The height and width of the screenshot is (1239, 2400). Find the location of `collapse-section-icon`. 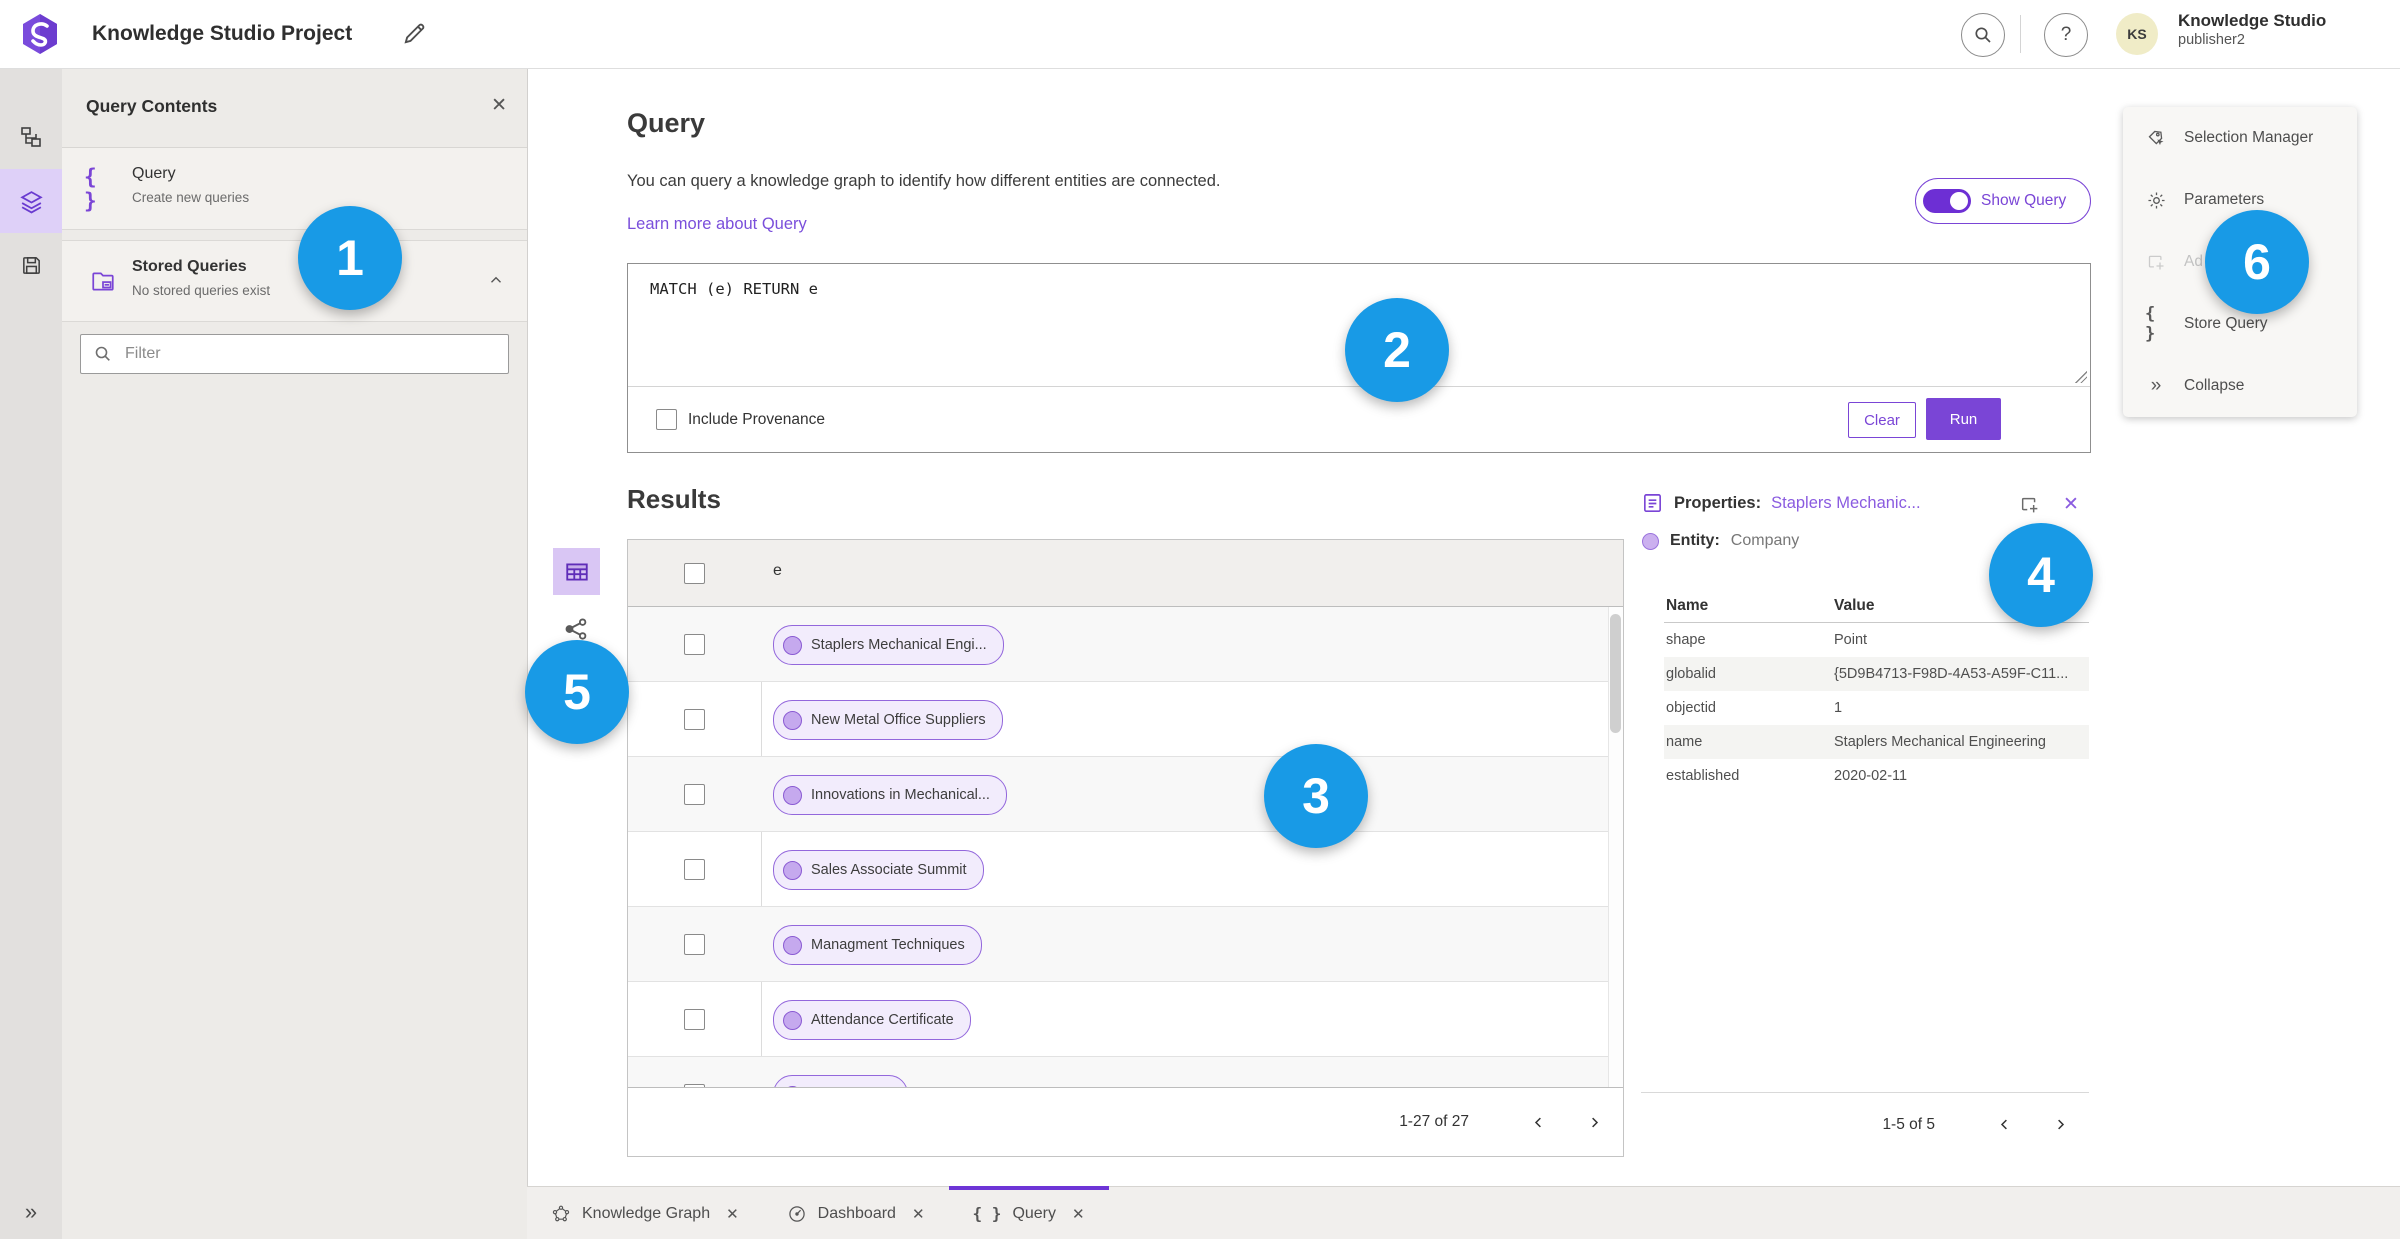

collapse-section-icon is located at coordinates (496, 280).